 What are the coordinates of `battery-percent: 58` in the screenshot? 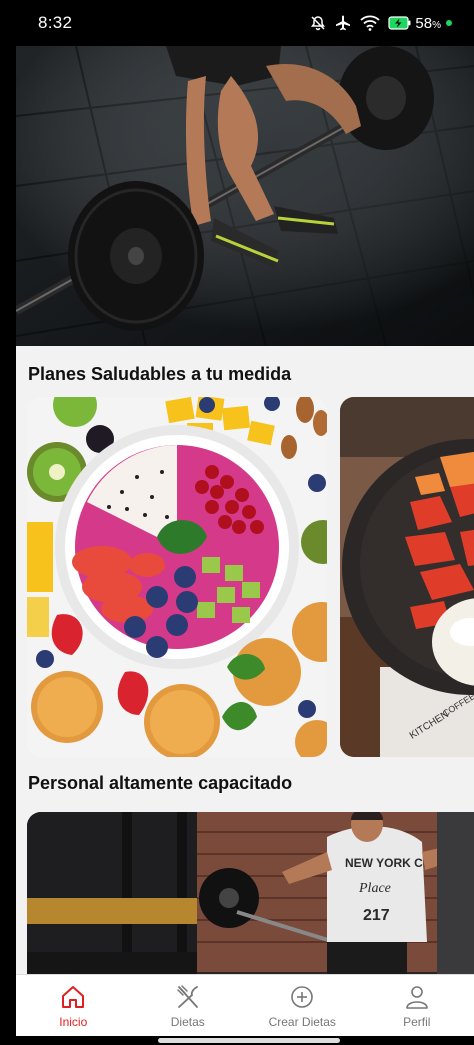 It's located at (424, 23).